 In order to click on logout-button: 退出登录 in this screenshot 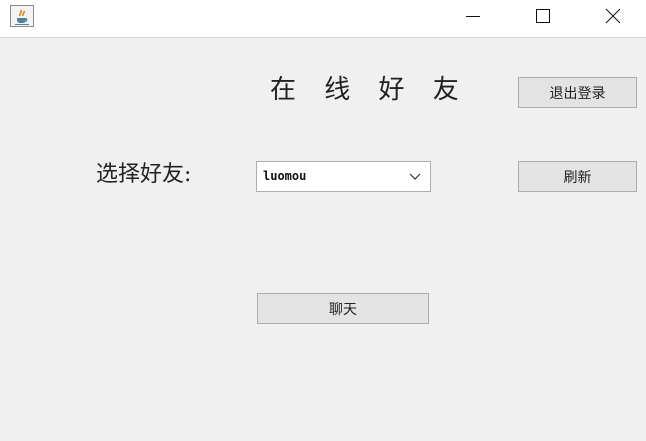, I will do `click(577, 92)`.